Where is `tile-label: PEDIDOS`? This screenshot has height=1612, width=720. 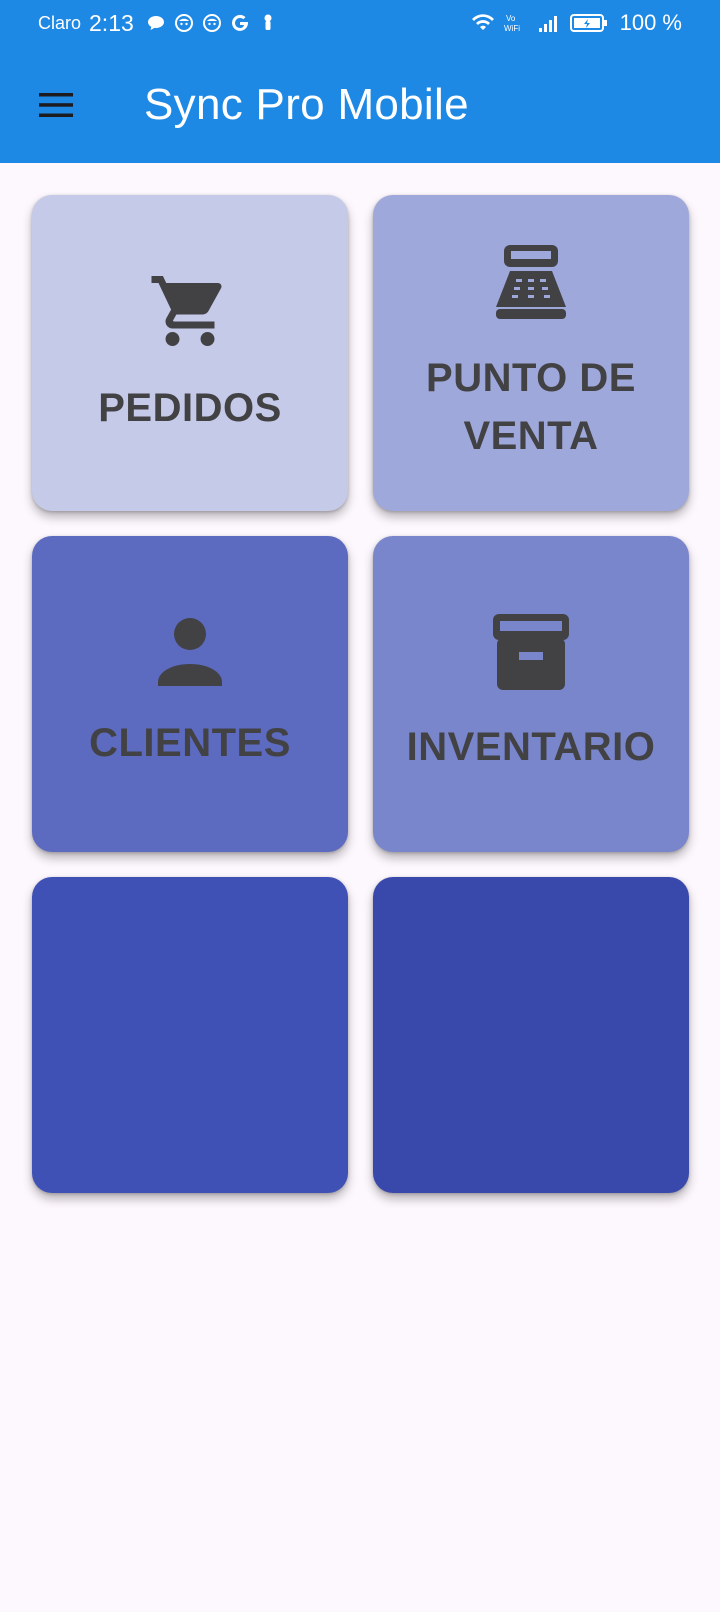 tile-label: PEDIDOS is located at coordinates (190, 408).